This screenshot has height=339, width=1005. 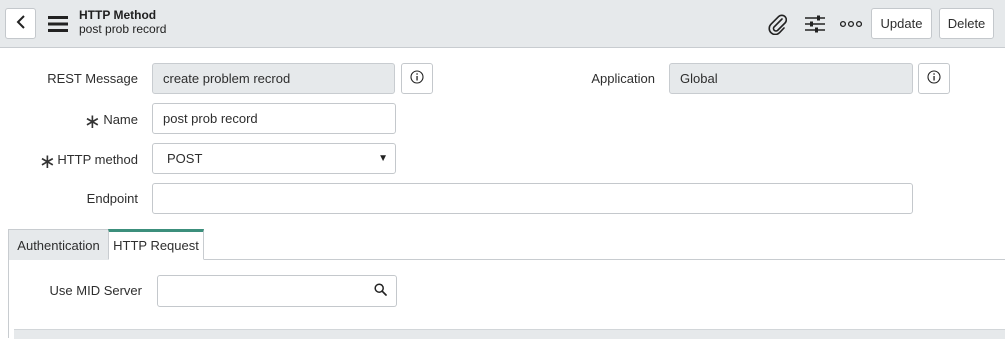 What do you see at coordinates (966, 23) in the screenshot?
I see `delete-button: Delete` at bounding box center [966, 23].